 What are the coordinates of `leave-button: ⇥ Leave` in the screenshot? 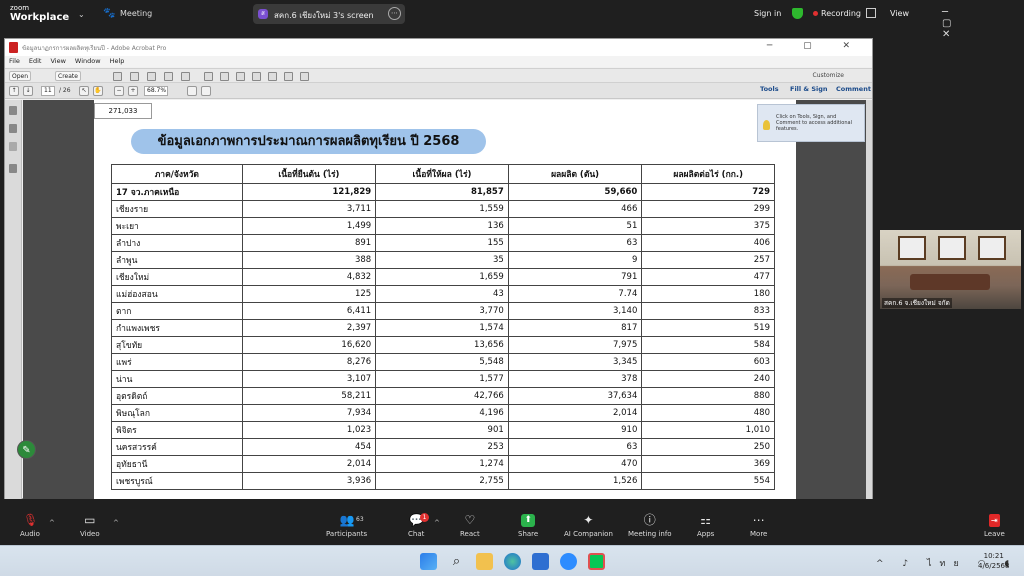 It's located at (994, 526).